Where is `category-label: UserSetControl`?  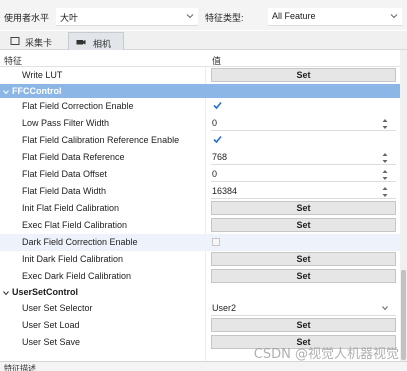
category-label: UserSetControl is located at coordinates (45, 292).